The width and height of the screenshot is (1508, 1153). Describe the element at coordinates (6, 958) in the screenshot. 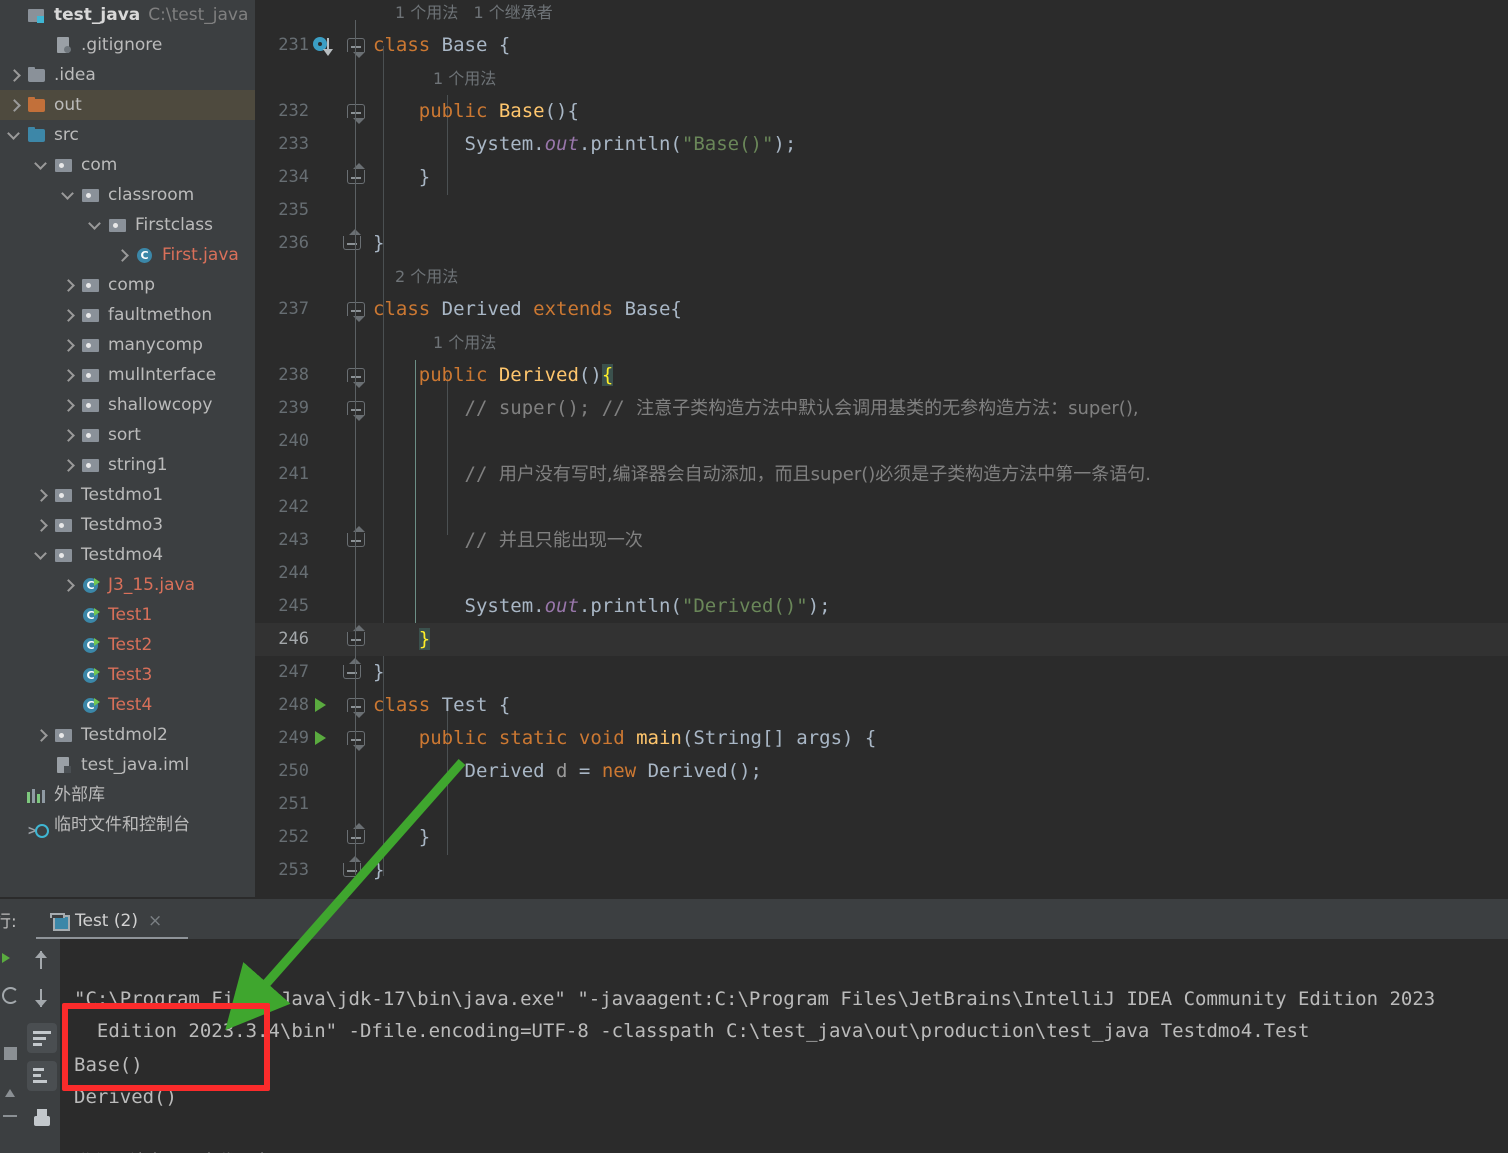

I see `rerun-icon` at that location.